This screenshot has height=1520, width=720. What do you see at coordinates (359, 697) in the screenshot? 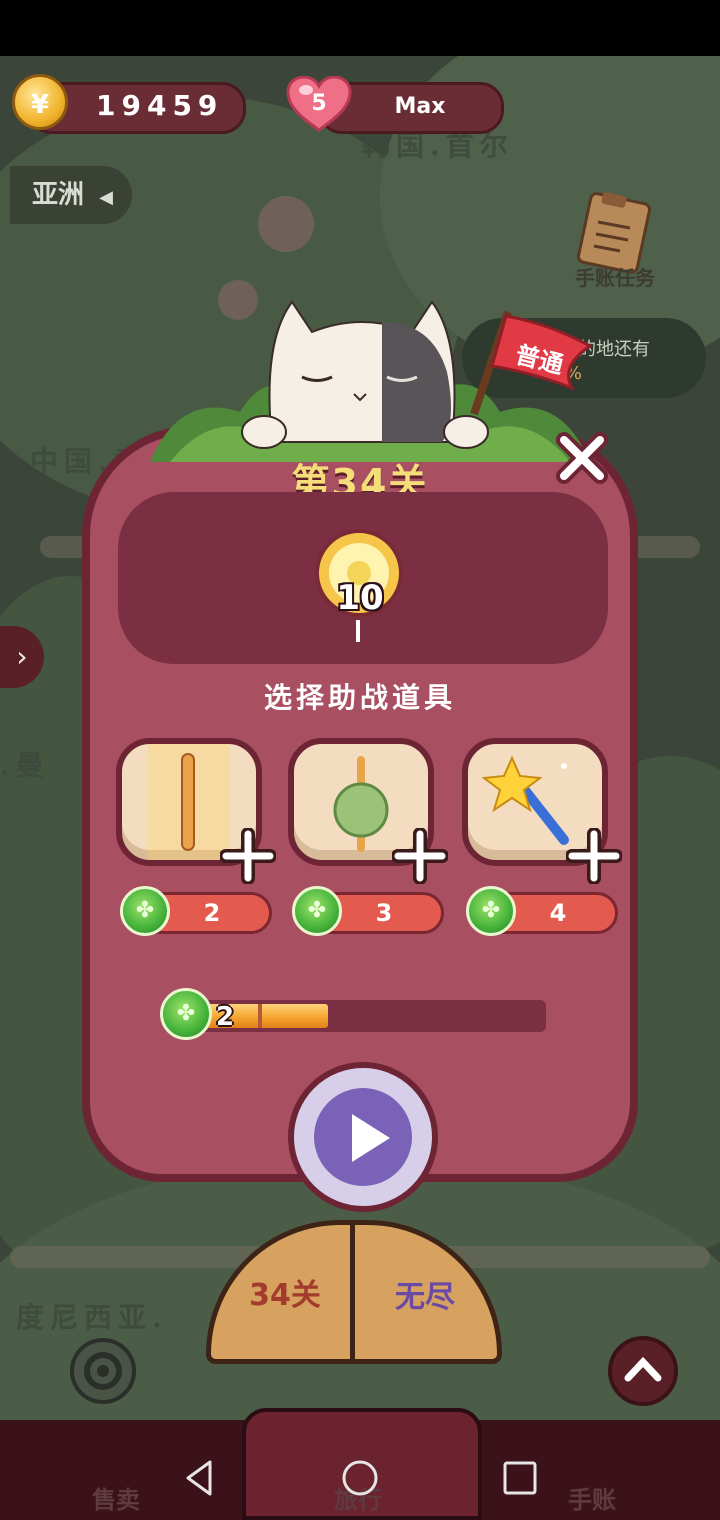
I see `choose-boosters-label: 选择助战道具` at bounding box center [359, 697].